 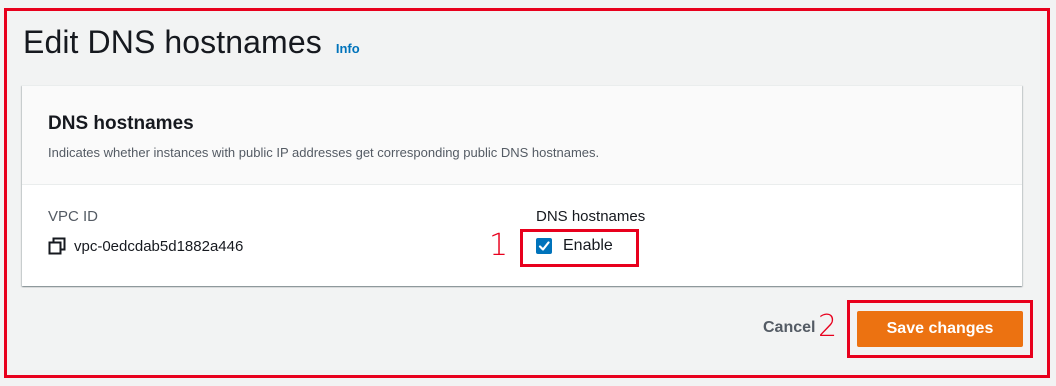 What do you see at coordinates (828, 326) in the screenshot?
I see `annotation-marker-2: 2` at bounding box center [828, 326].